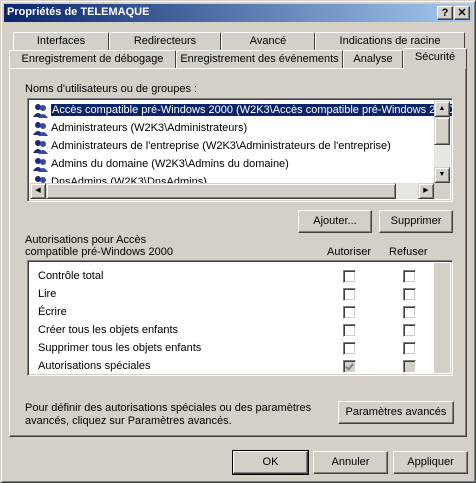  Describe the element at coordinates (396, 412) in the screenshot. I see `advanced-settings-button: Paramètres avancés` at that location.